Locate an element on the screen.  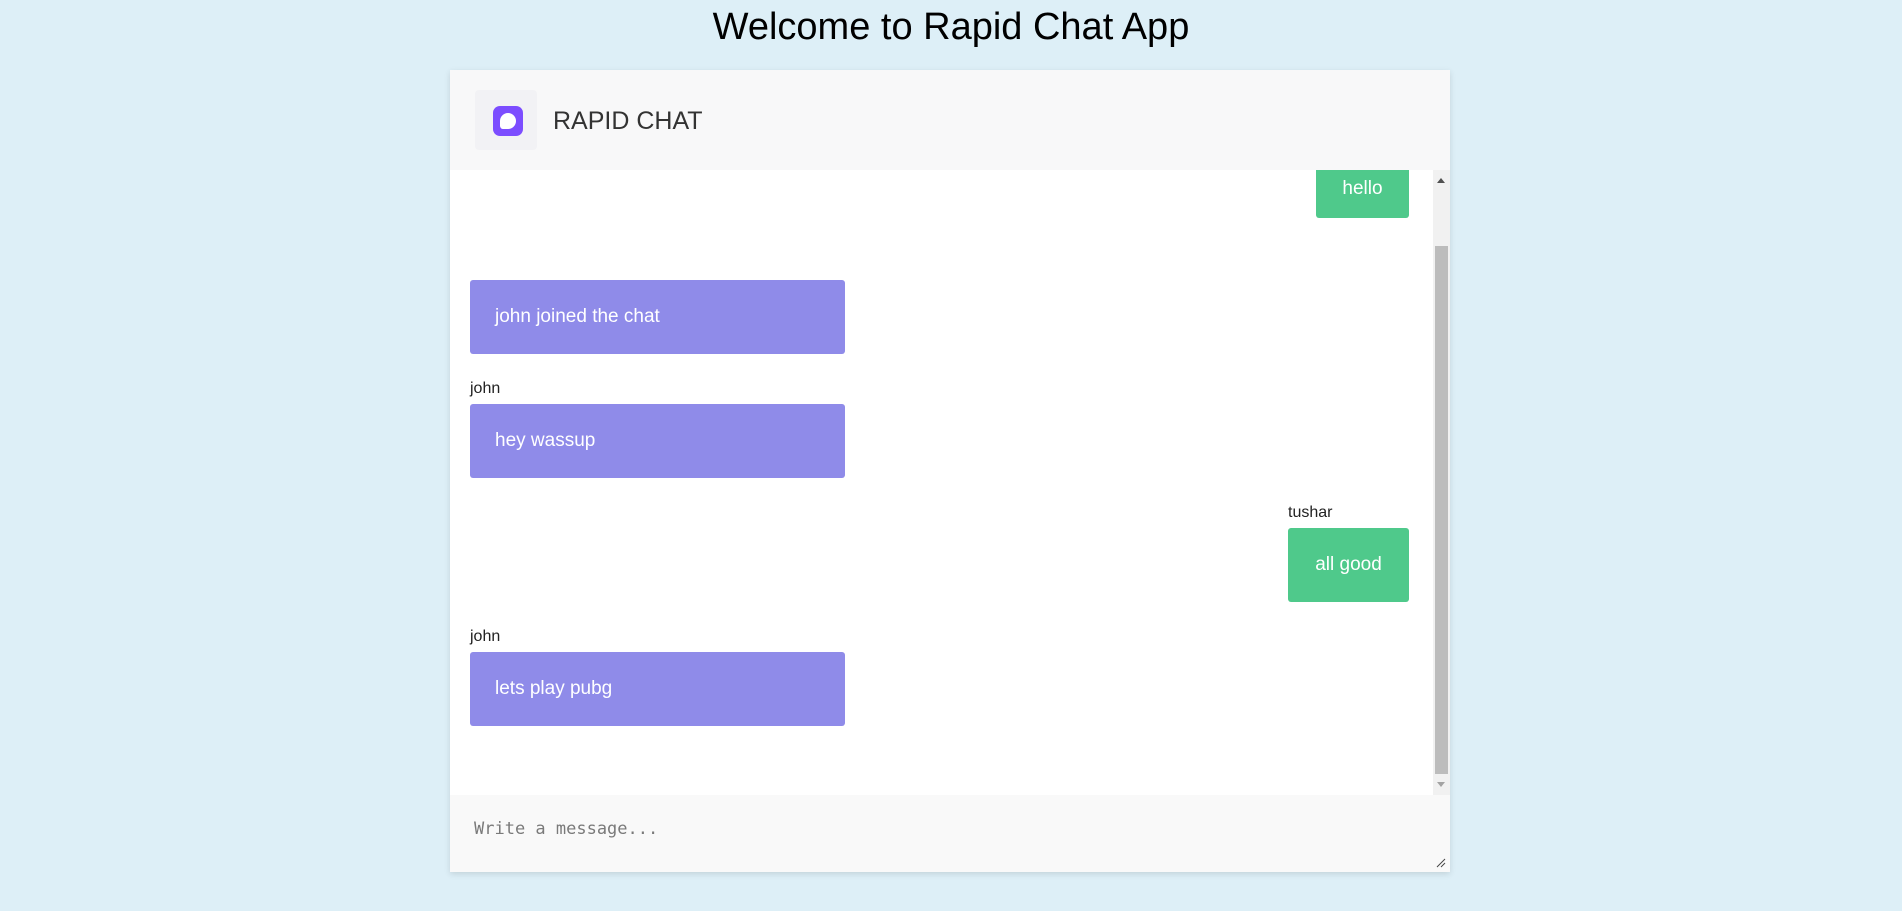
message-text: lets play pubg is located at coordinates (554, 688).